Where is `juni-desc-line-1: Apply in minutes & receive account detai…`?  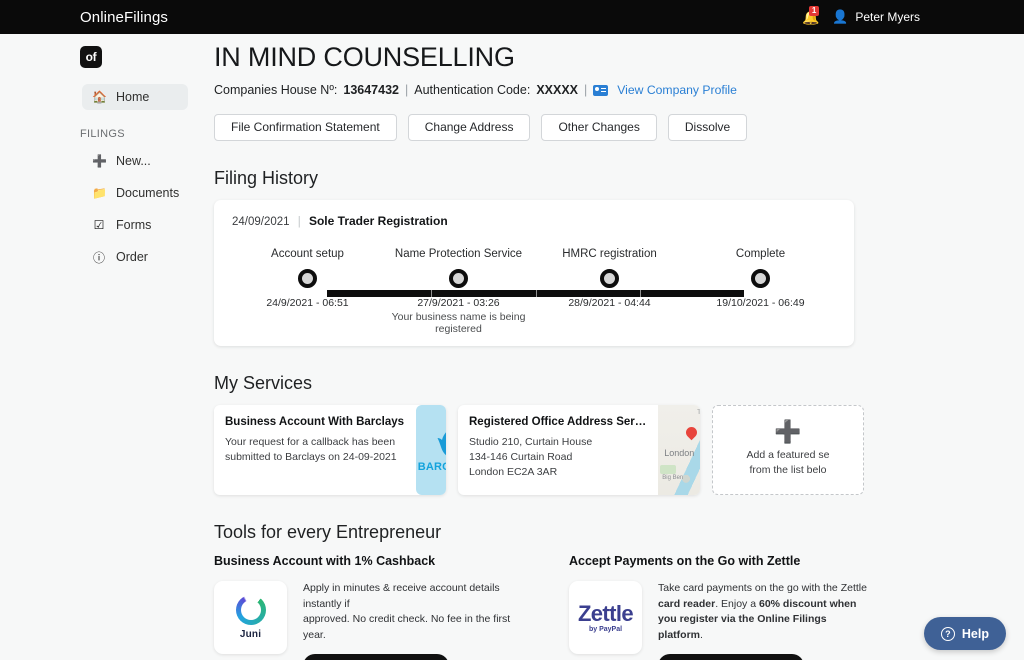
juni-desc-line-1: Apply in minutes & receive account detai… is located at coordinates (401, 596).